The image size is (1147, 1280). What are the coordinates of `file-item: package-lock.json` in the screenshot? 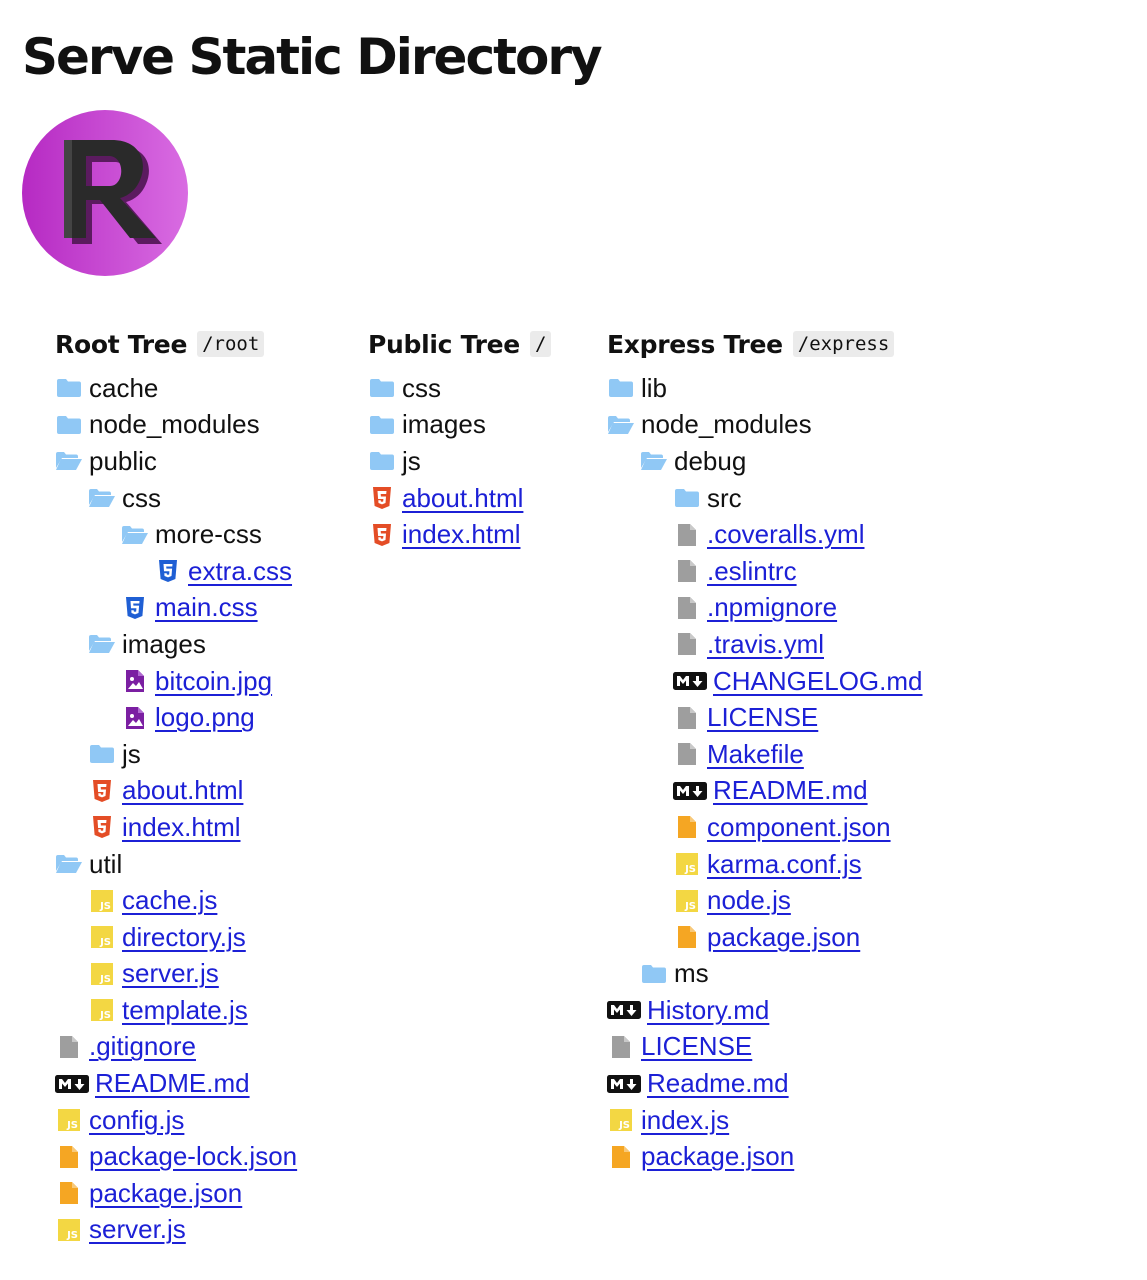 It's located at (205, 1156).